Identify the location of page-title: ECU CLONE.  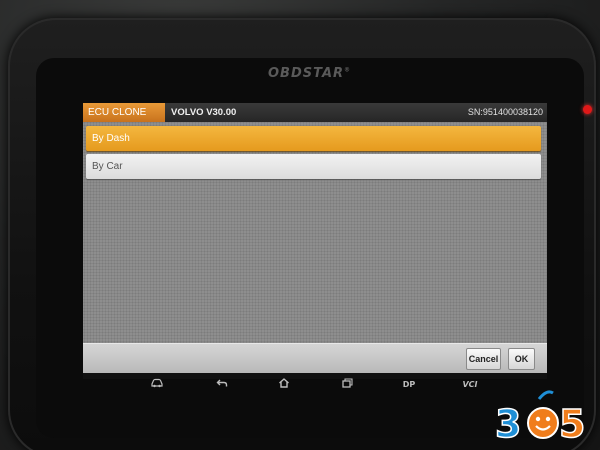
(124, 112).